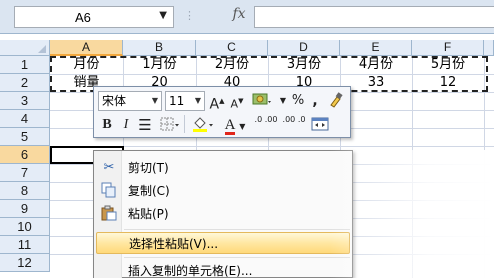  What do you see at coordinates (232, 48) in the screenshot?
I see `column-header-c: C` at bounding box center [232, 48].